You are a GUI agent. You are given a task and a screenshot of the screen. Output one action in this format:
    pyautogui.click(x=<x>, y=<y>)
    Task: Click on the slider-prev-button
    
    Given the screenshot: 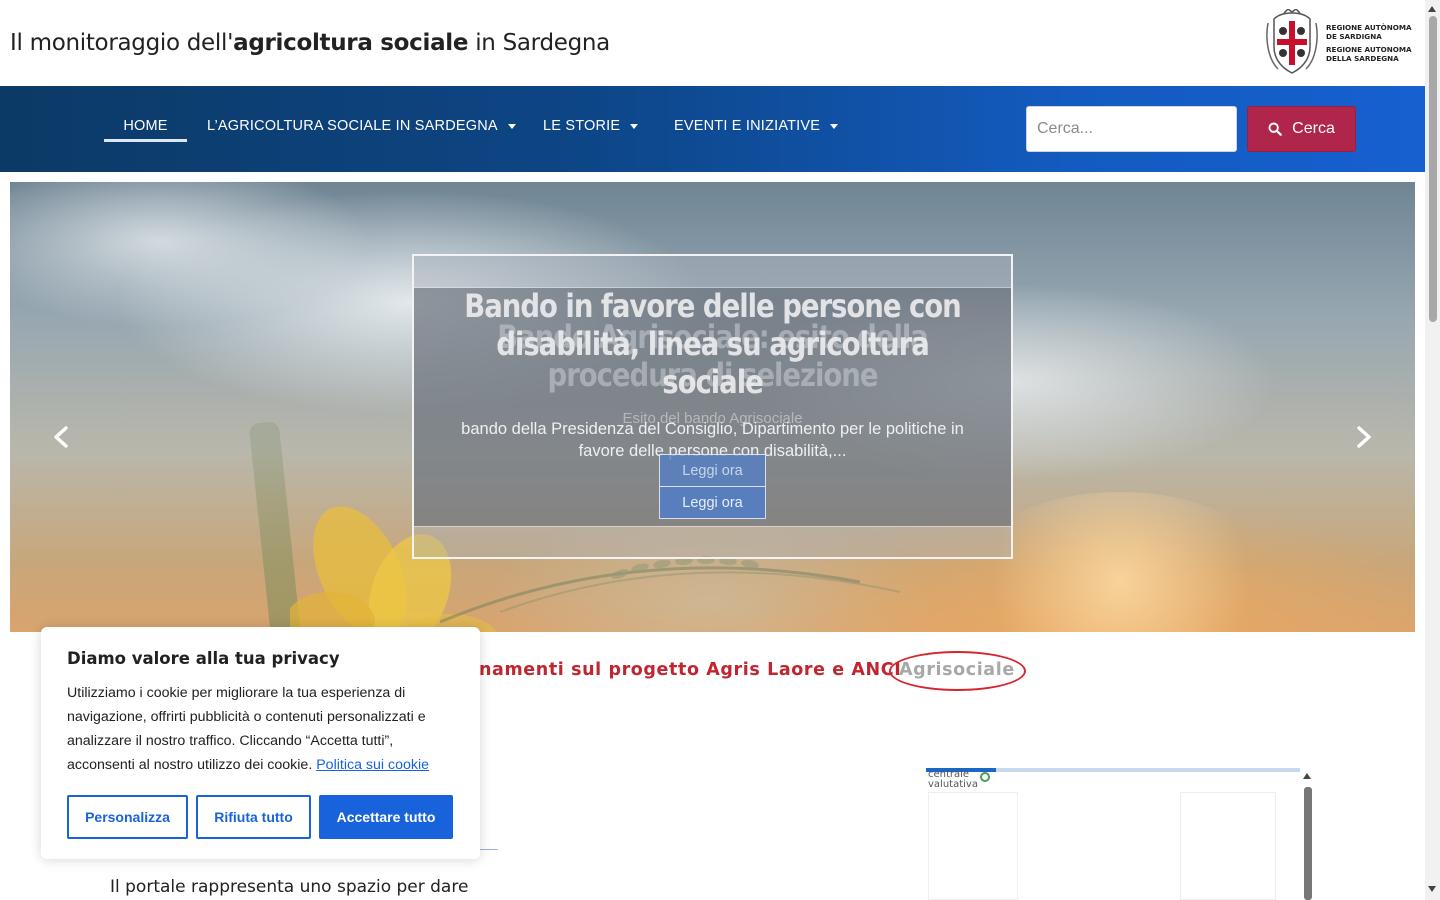 What is the action you would take?
    pyautogui.click(x=61, y=437)
    